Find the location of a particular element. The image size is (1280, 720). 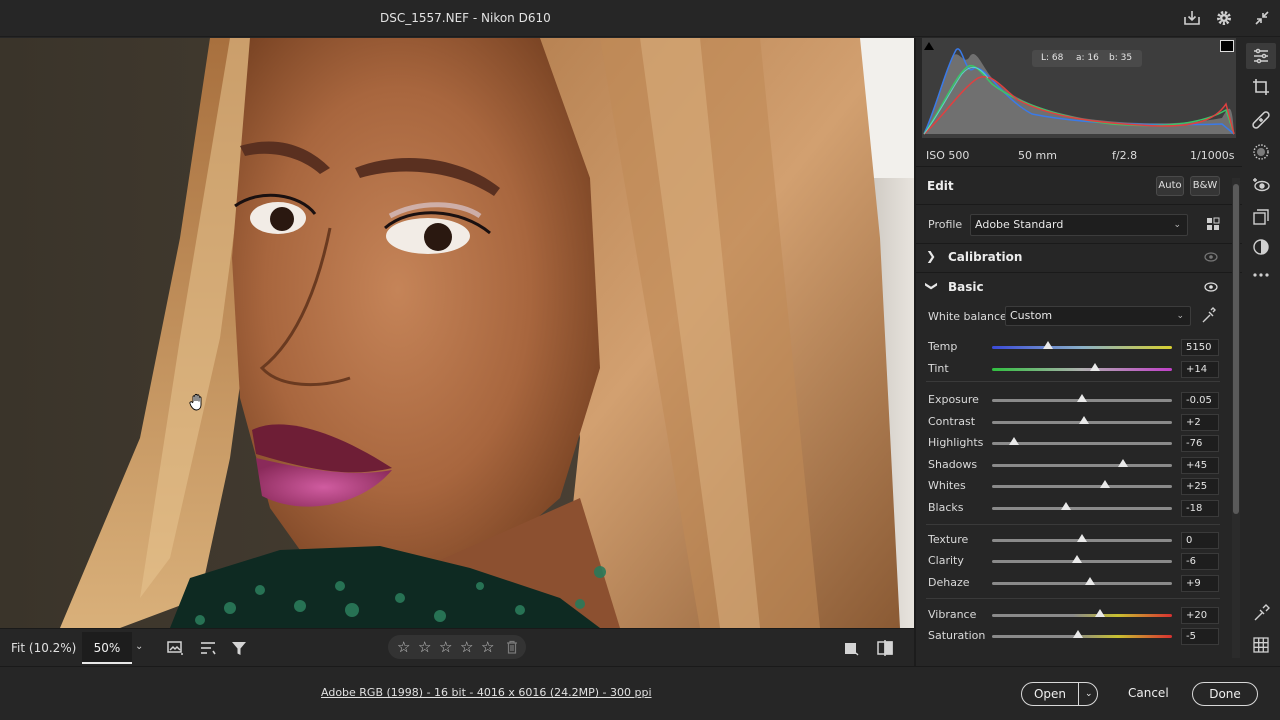

temp-slider is located at coordinates (1082, 345).